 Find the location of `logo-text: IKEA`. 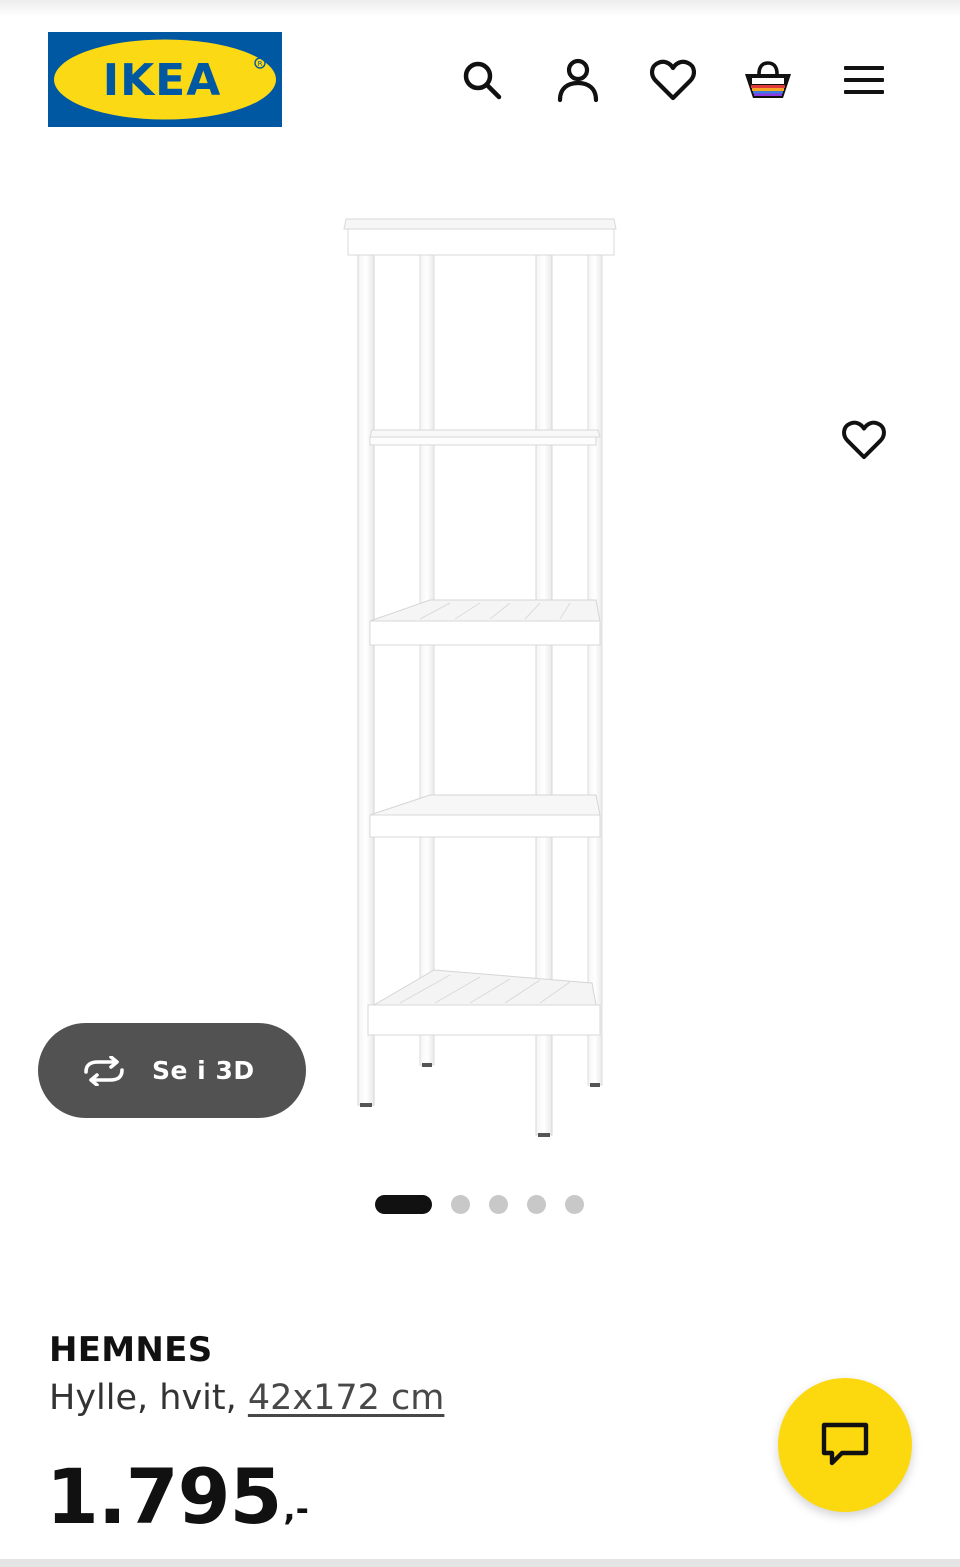

logo-text: IKEA is located at coordinates (162, 80).